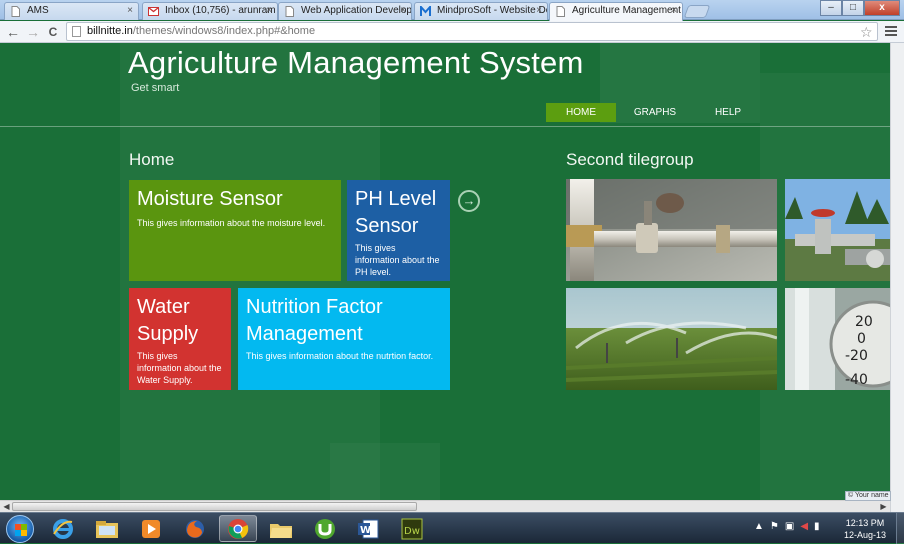 Image resolution: width=904 pixels, height=544 pixels. I want to click on nav-help: HELP, so click(728, 112).